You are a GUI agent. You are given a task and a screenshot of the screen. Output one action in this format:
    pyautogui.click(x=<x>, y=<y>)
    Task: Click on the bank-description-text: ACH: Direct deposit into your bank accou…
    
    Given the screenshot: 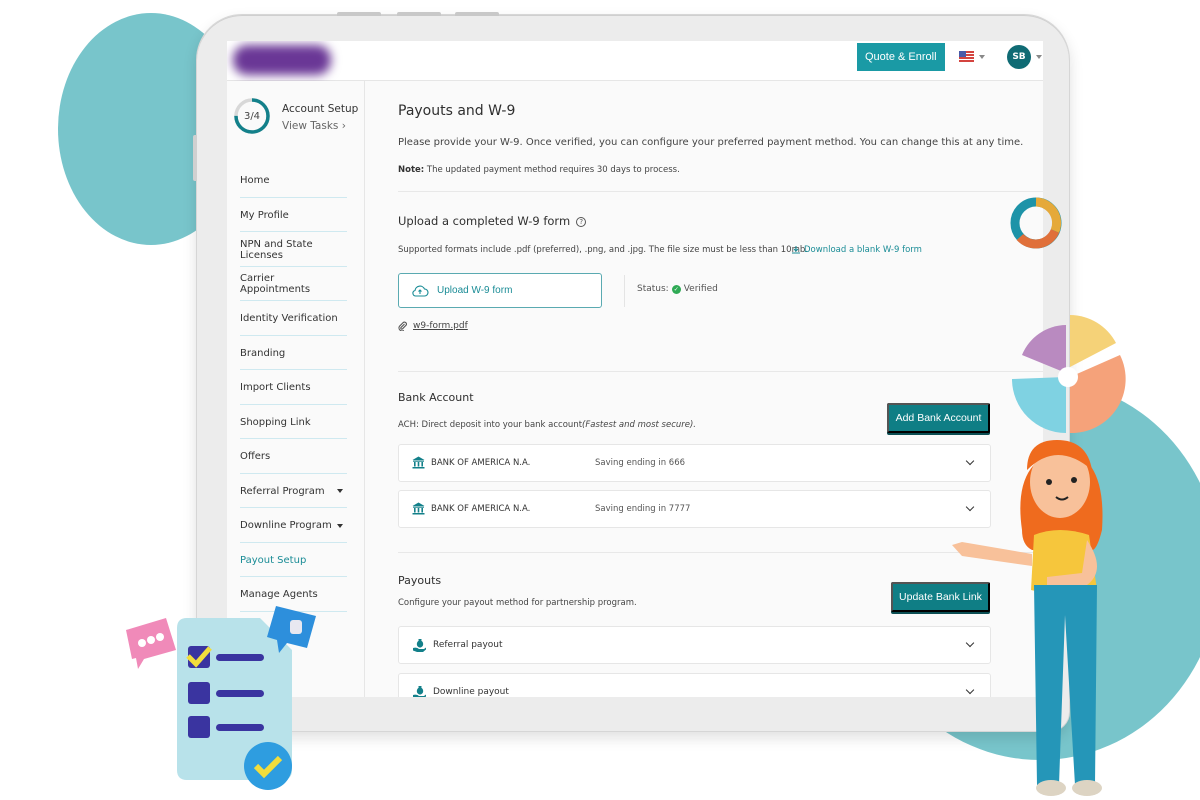 What is the action you would take?
    pyautogui.click(x=490, y=425)
    